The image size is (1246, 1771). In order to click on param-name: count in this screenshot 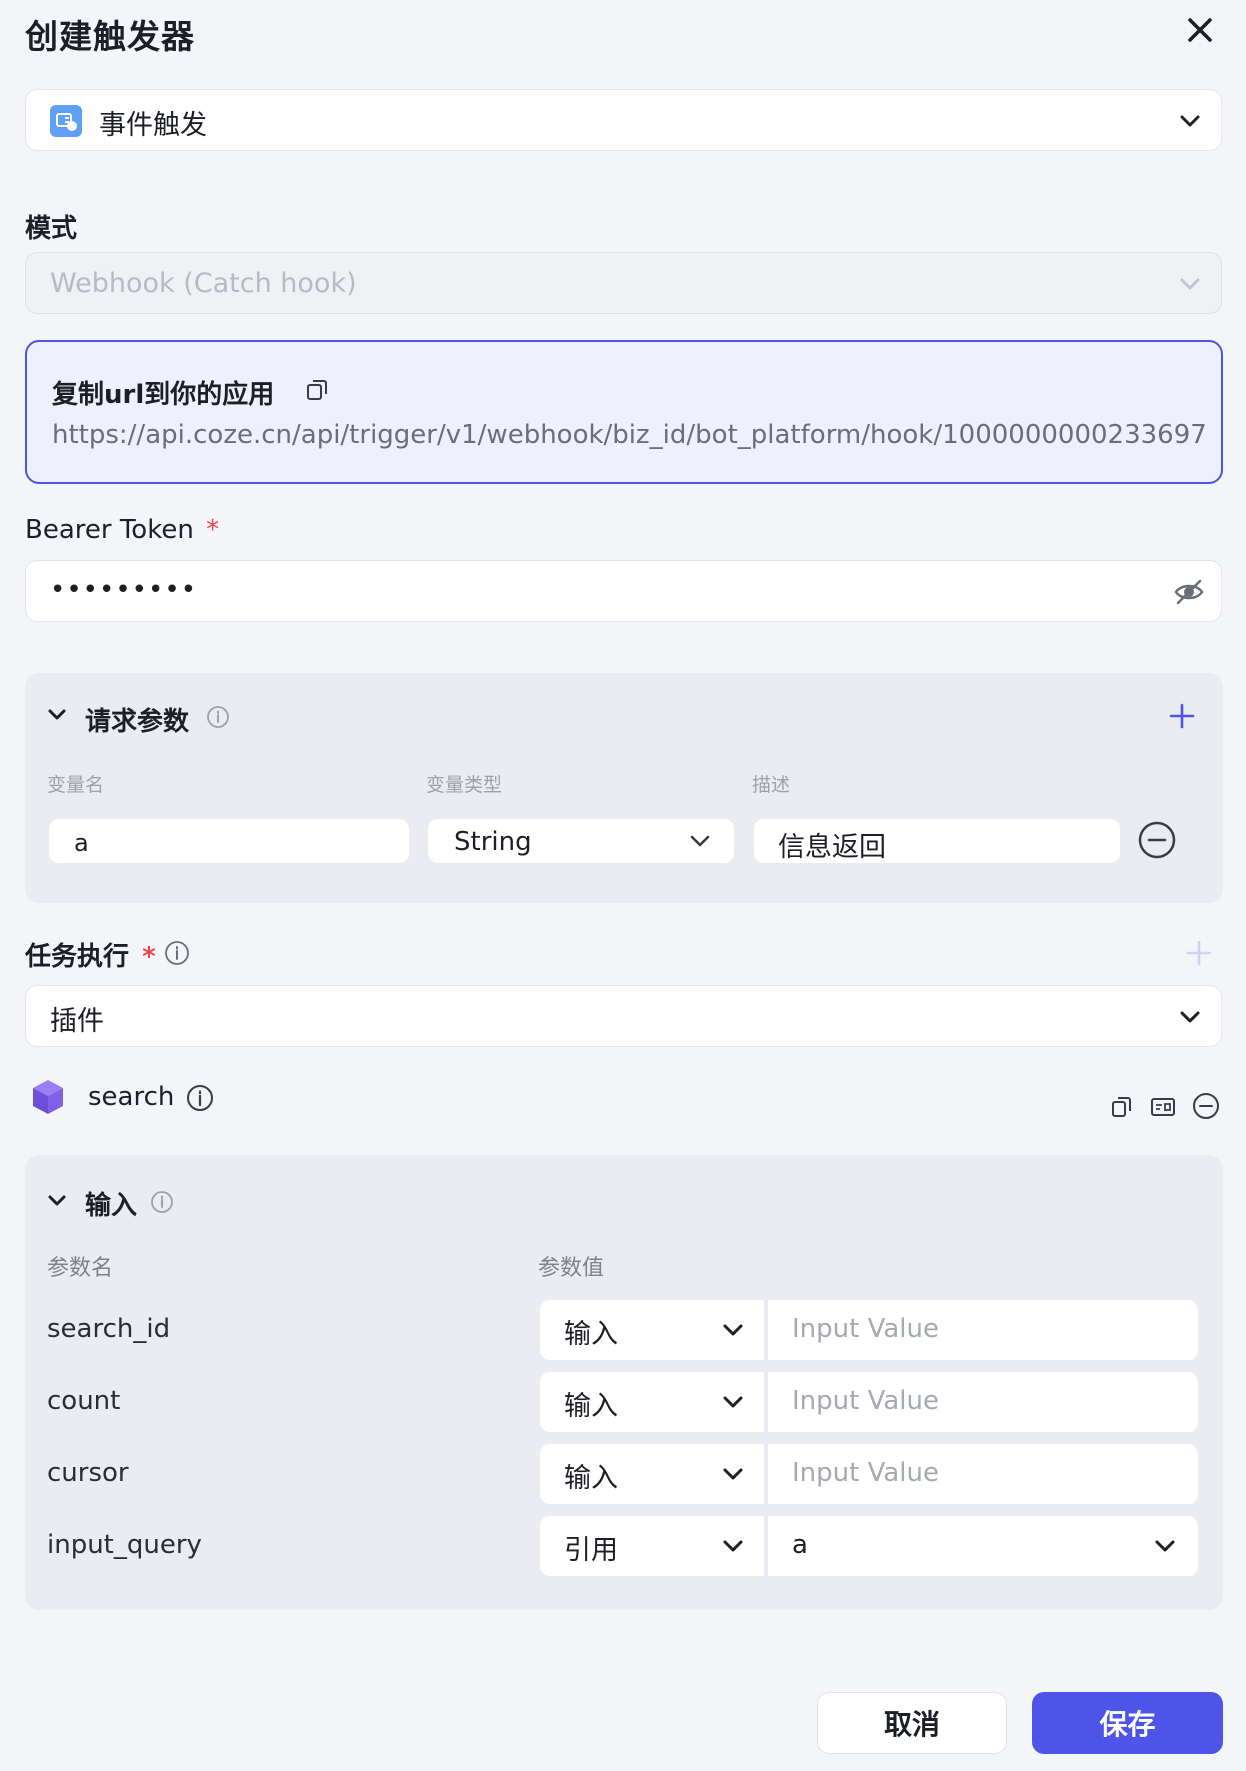, I will do `click(84, 1401)`.